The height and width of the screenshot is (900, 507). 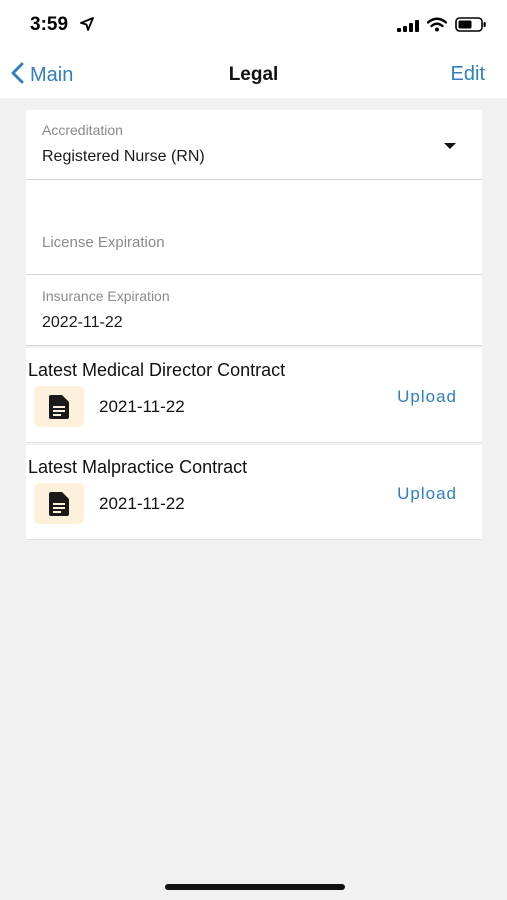 What do you see at coordinates (254, 227) in the screenshot?
I see `license-expiration-field: License Expiration` at bounding box center [254, 227].